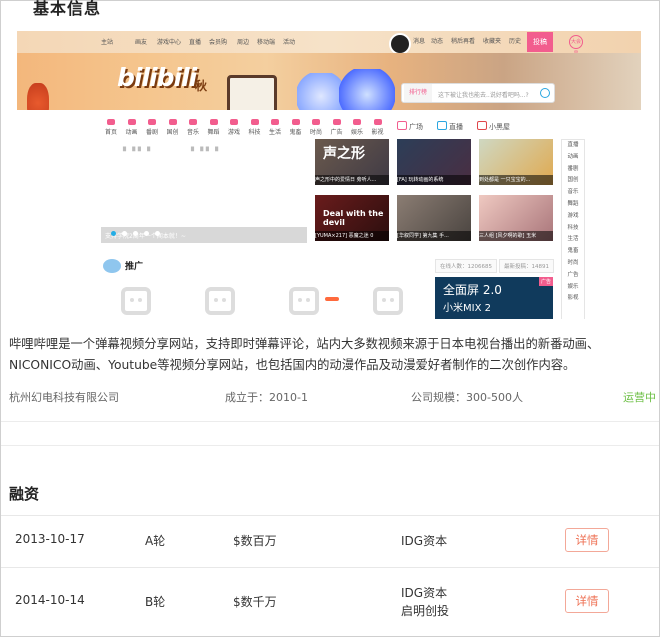 This screenshot has height=637, width=660. I want to click on nav-item-label: 动画, so click(131, 132).